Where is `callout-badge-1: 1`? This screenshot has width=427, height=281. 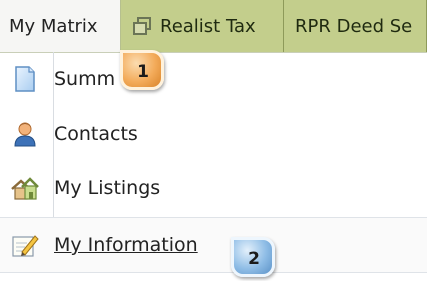 callout-badge-1: 1 is located at coordinates (143, 72).